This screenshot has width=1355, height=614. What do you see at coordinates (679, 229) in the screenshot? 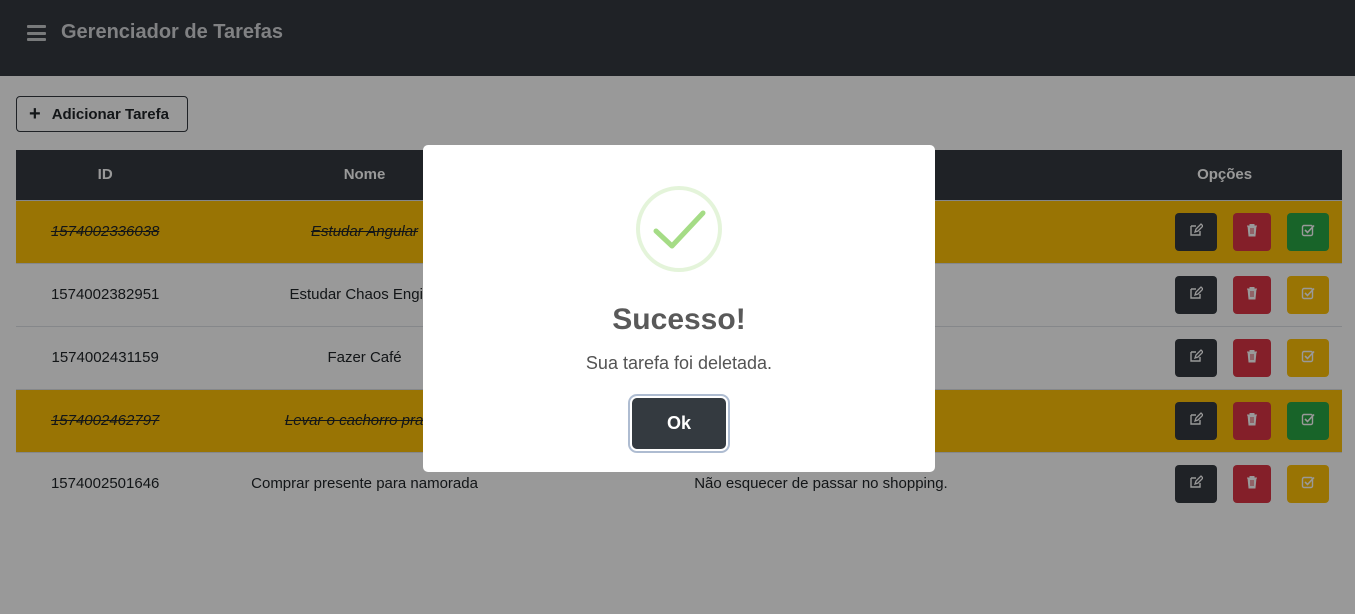
I see `success-check-icon` at bounding box center [679, 229].